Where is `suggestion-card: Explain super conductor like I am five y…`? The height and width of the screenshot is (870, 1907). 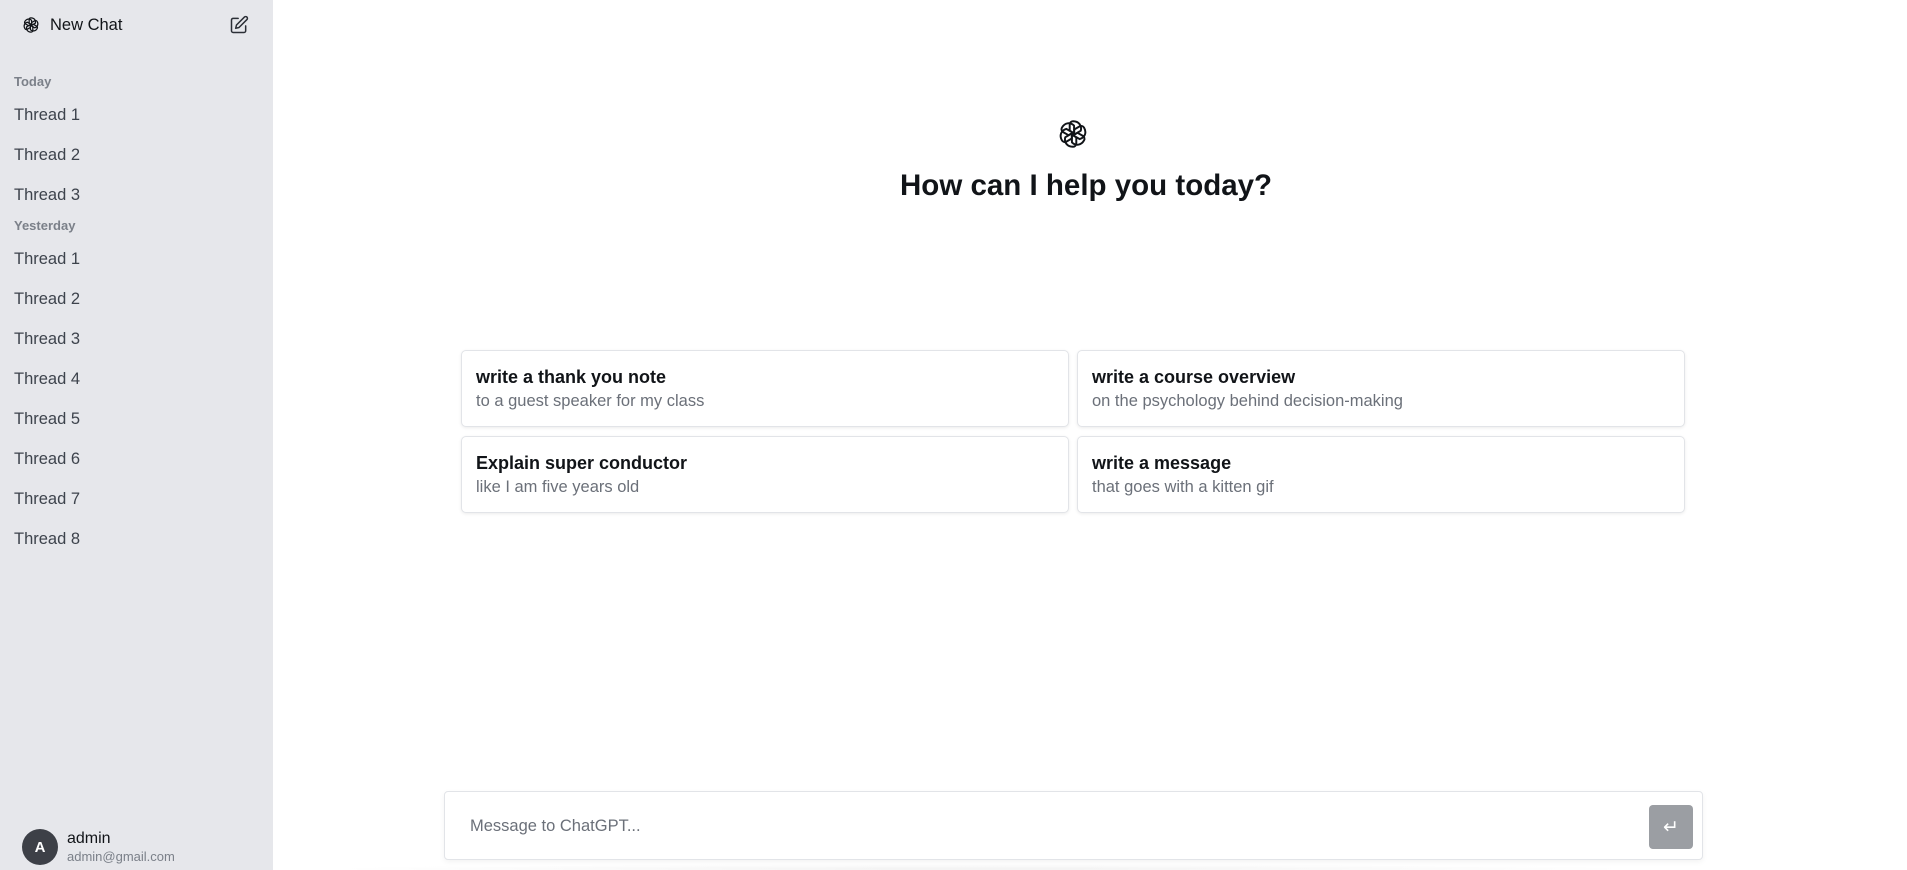 suggestion-card: Explain super conductor like I am five y… is located at coordinates (765, 474).